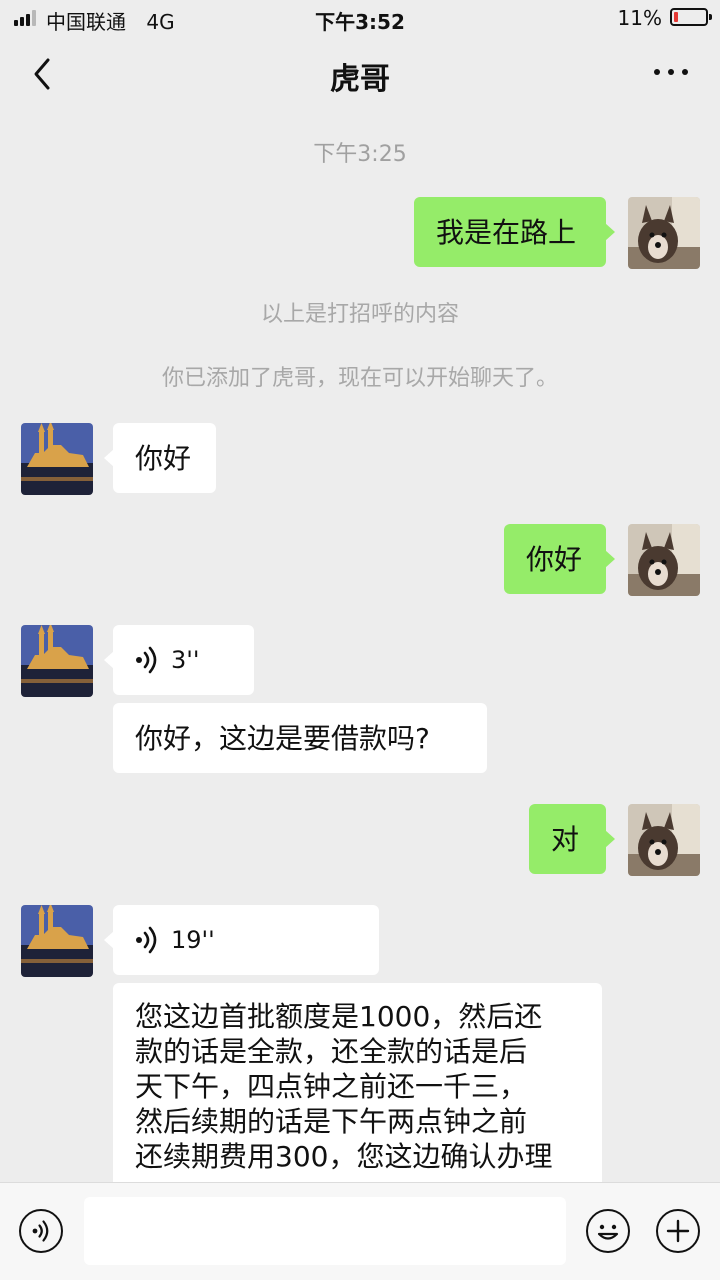 The image size is (720, 1280). I want to click on system-message-greeting-note: 以上是打招呼的内容, so click(359, 314).